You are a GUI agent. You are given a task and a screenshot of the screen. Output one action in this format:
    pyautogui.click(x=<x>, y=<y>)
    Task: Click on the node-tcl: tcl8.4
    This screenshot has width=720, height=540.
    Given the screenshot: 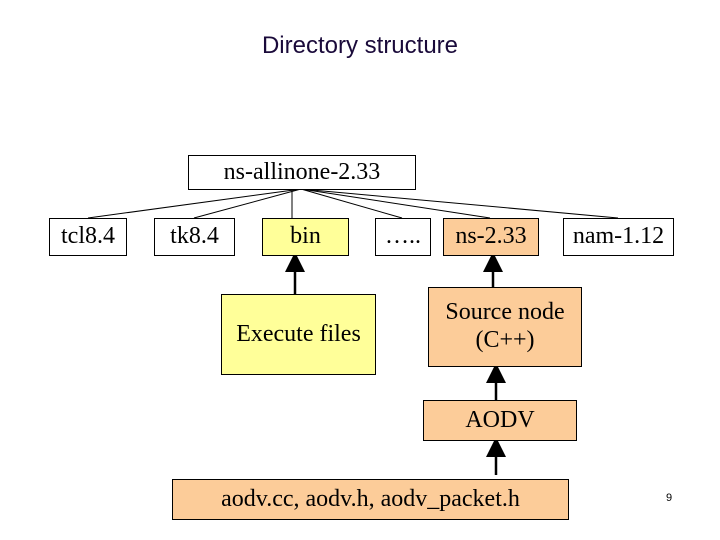 What is the action you would take?
    pyautogui.click(x=88, y=237)
    